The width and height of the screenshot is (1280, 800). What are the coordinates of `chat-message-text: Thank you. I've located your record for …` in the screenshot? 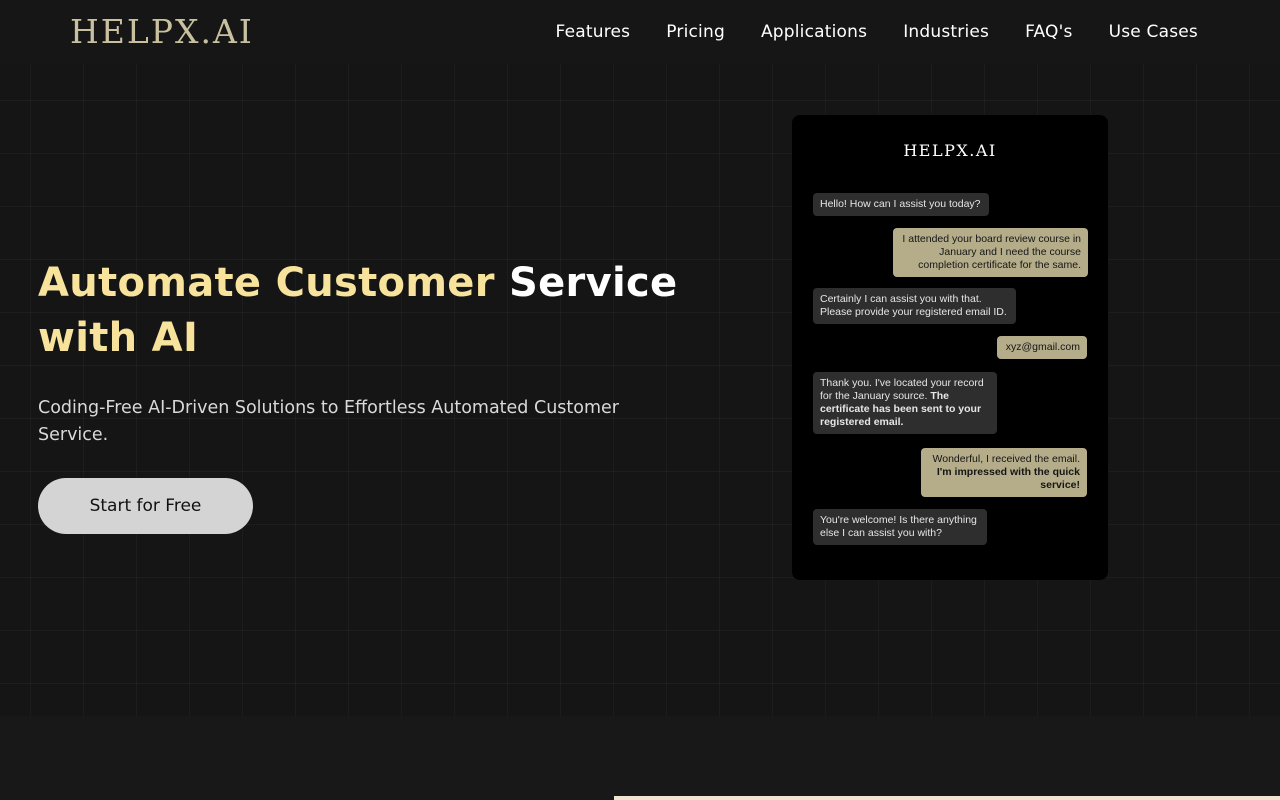 It's located at (902, 389).